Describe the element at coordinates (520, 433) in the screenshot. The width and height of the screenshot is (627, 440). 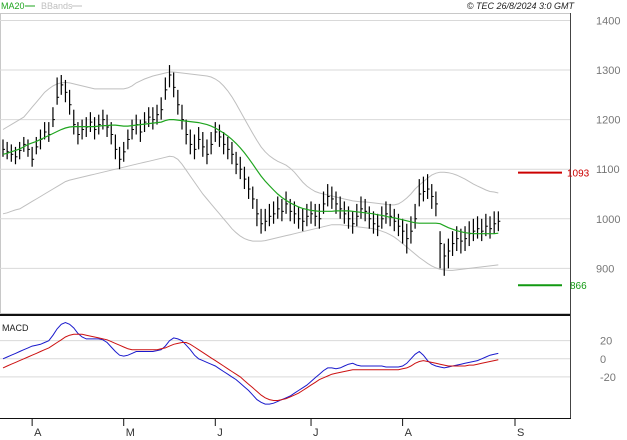
I see `time-tick-label: S` at that location.